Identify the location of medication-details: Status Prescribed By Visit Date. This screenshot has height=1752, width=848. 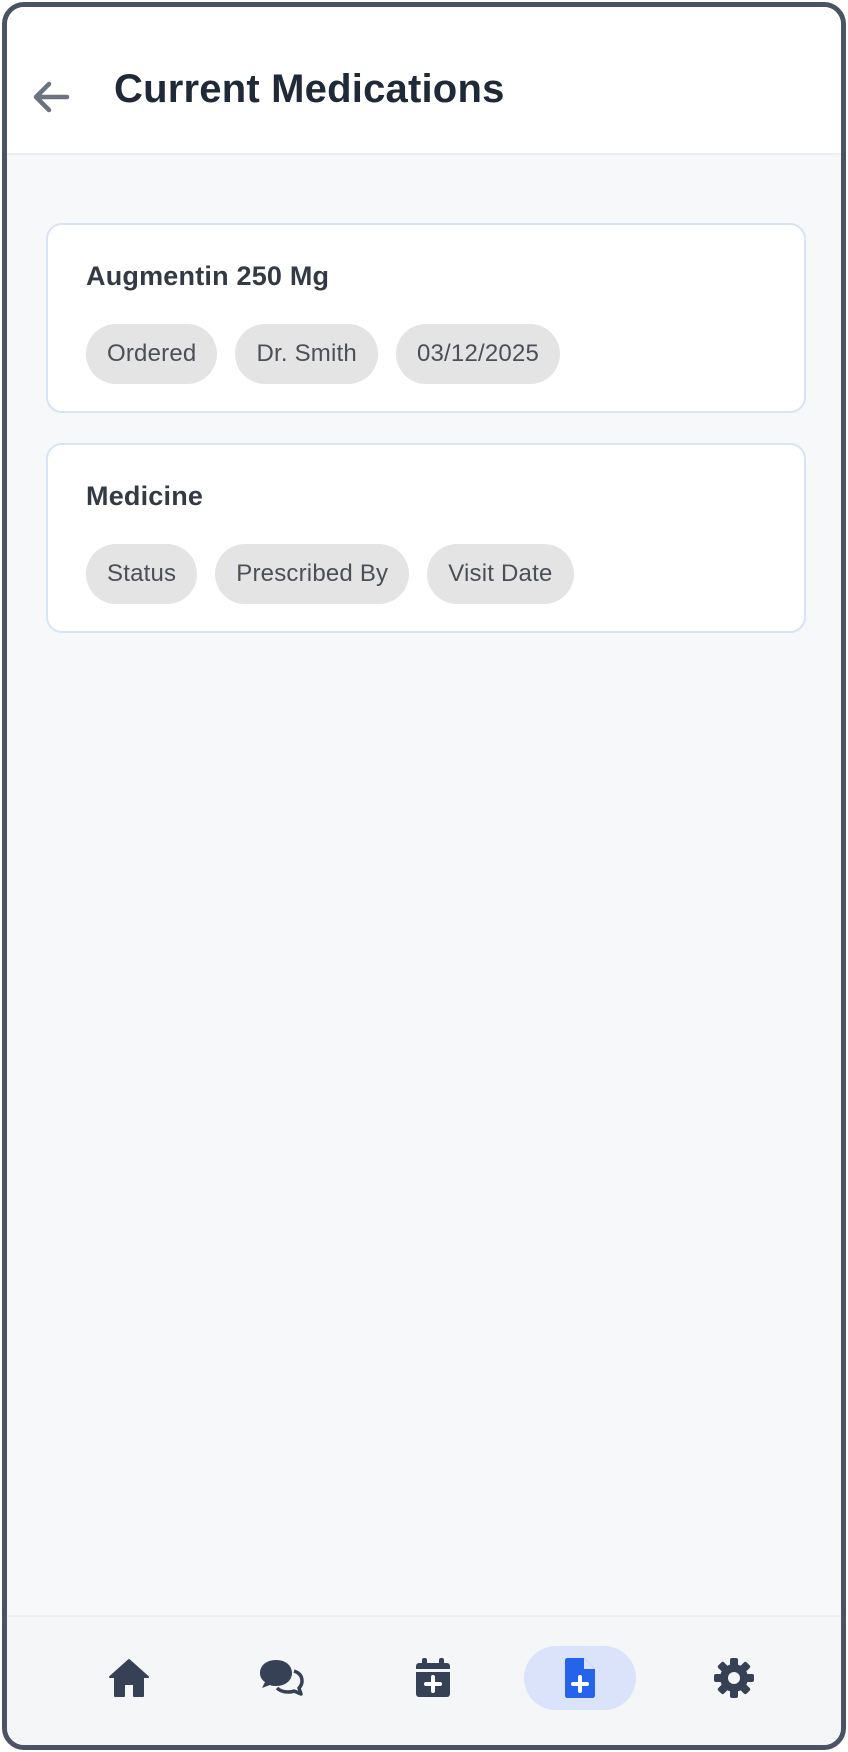
(426, 574).